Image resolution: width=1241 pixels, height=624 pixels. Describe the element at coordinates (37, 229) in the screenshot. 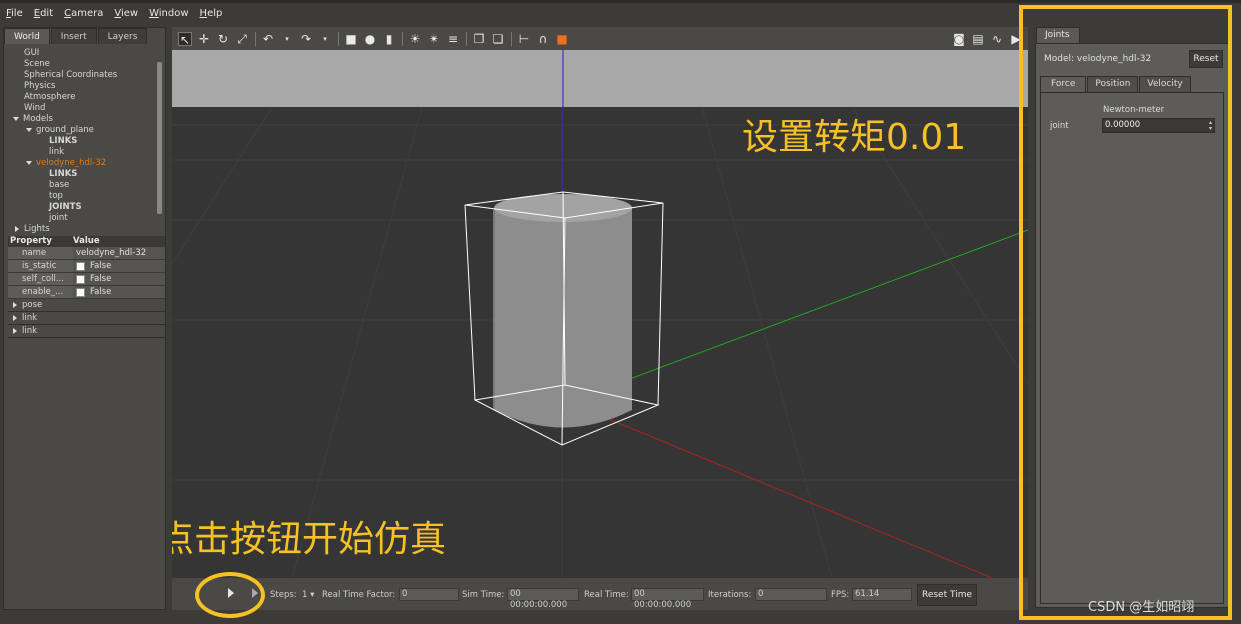

I see `tree-label-lights: Lights` at that location.